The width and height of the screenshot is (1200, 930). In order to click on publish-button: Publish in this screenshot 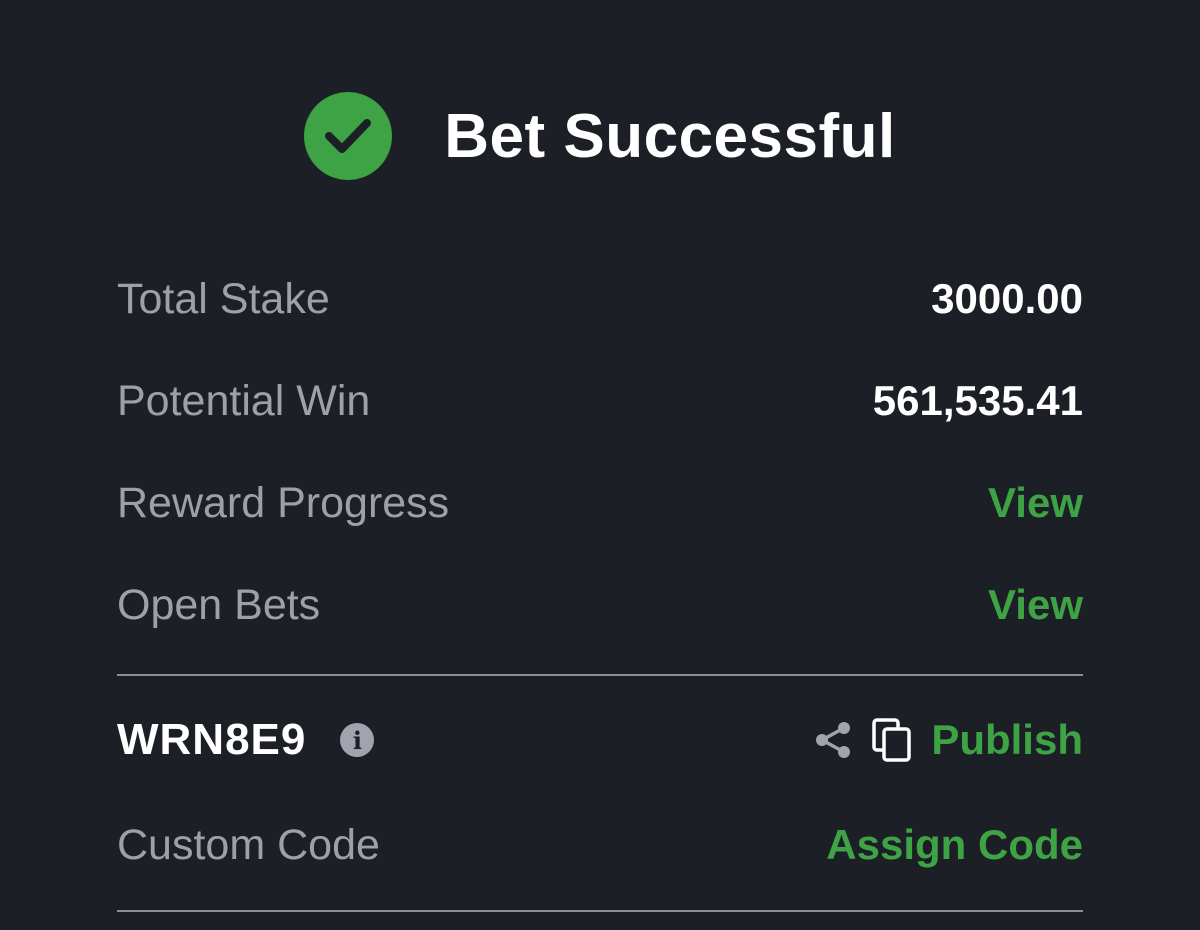, I will do `click(1007, 740)`.